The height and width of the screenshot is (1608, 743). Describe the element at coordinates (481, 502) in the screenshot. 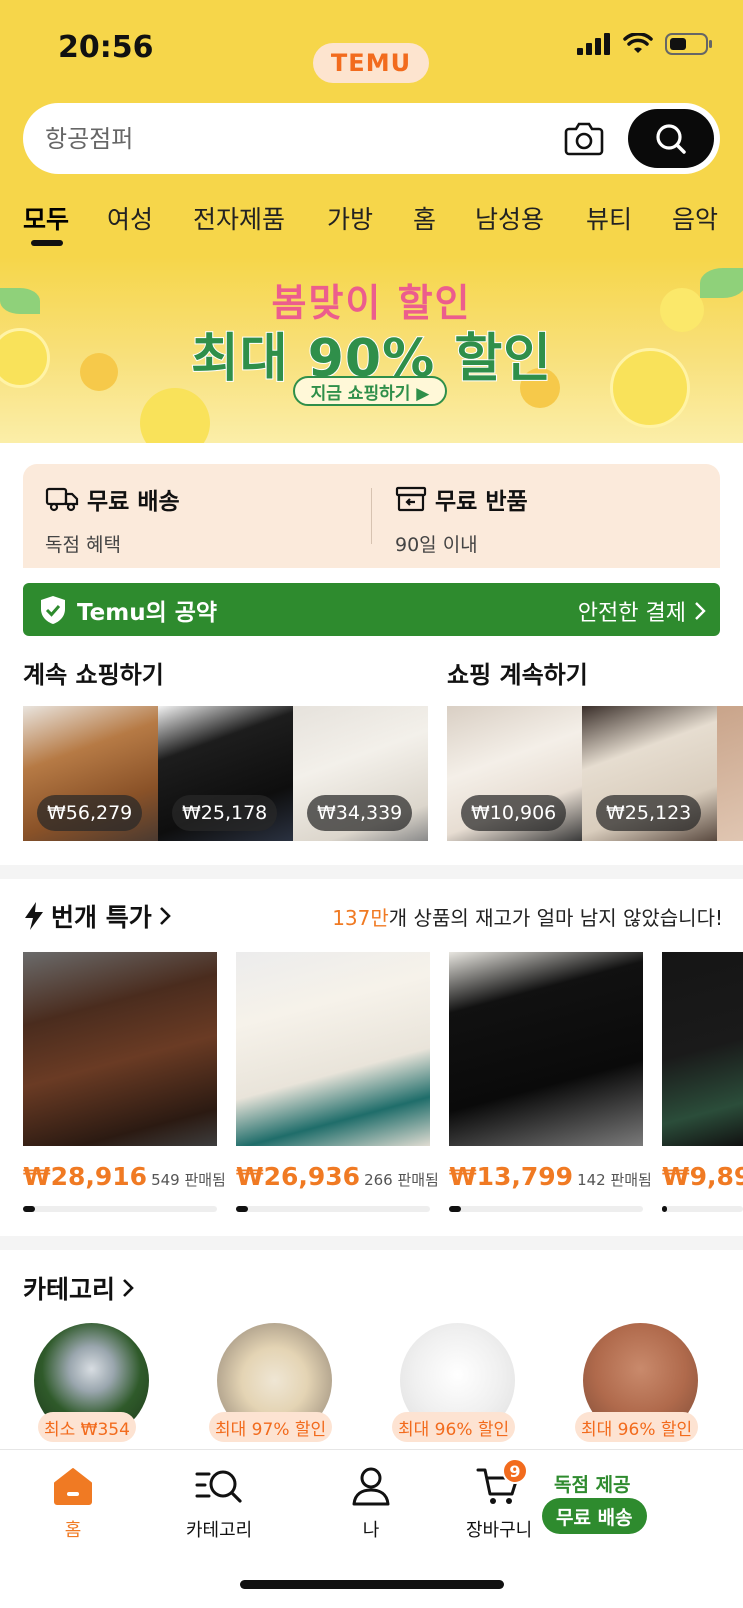

I see `benefit-title: 무료 반품` at that location.